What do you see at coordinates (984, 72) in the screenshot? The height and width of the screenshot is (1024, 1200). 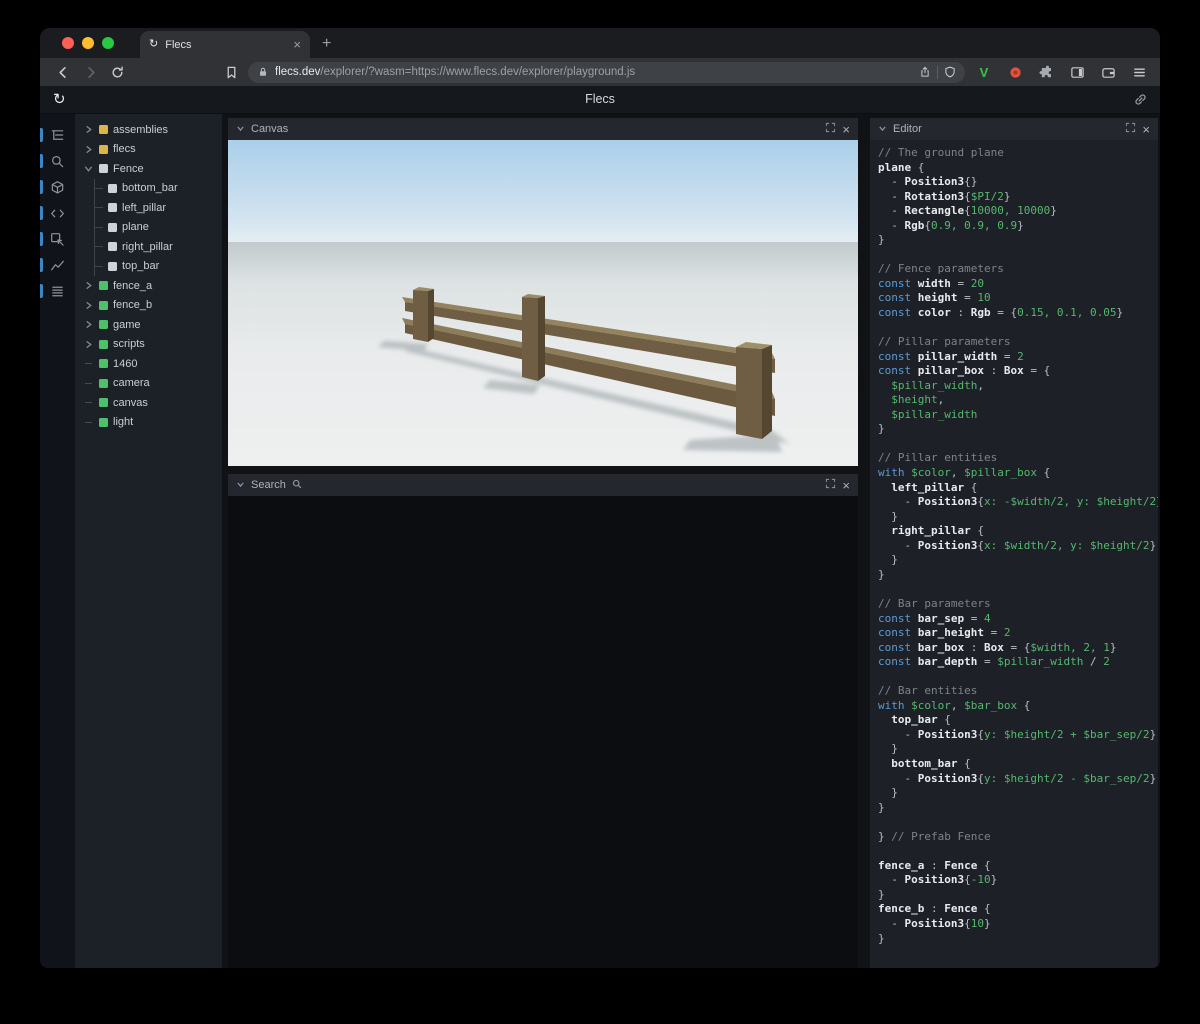 I see `v-extension-icon: V` at bounding box center [984, 72].